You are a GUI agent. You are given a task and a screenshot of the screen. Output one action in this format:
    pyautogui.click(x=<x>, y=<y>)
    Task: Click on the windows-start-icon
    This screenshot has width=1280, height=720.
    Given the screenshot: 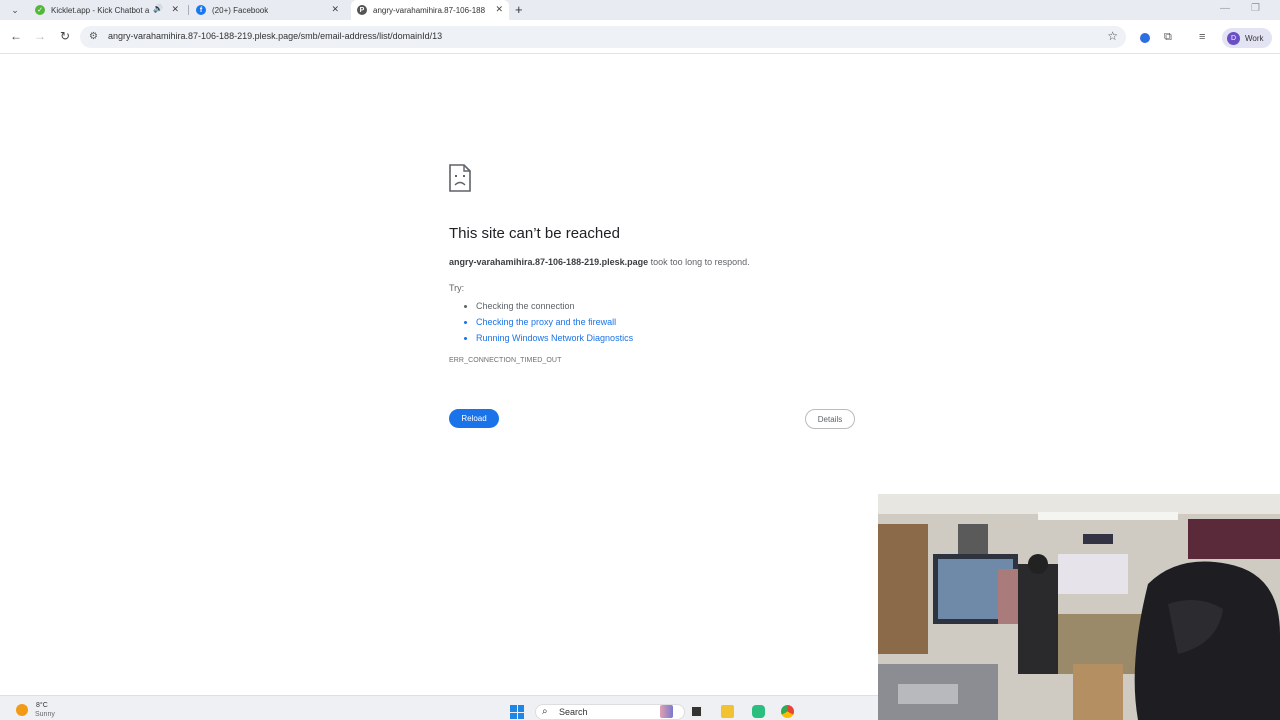 What is the action you would take?
    pyautogui.click(x=517, y=712)
    